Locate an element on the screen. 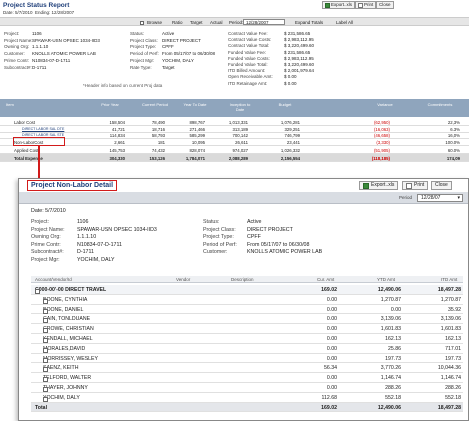  amount-cell: 18,497.28 is located at coordinates (449, 290).